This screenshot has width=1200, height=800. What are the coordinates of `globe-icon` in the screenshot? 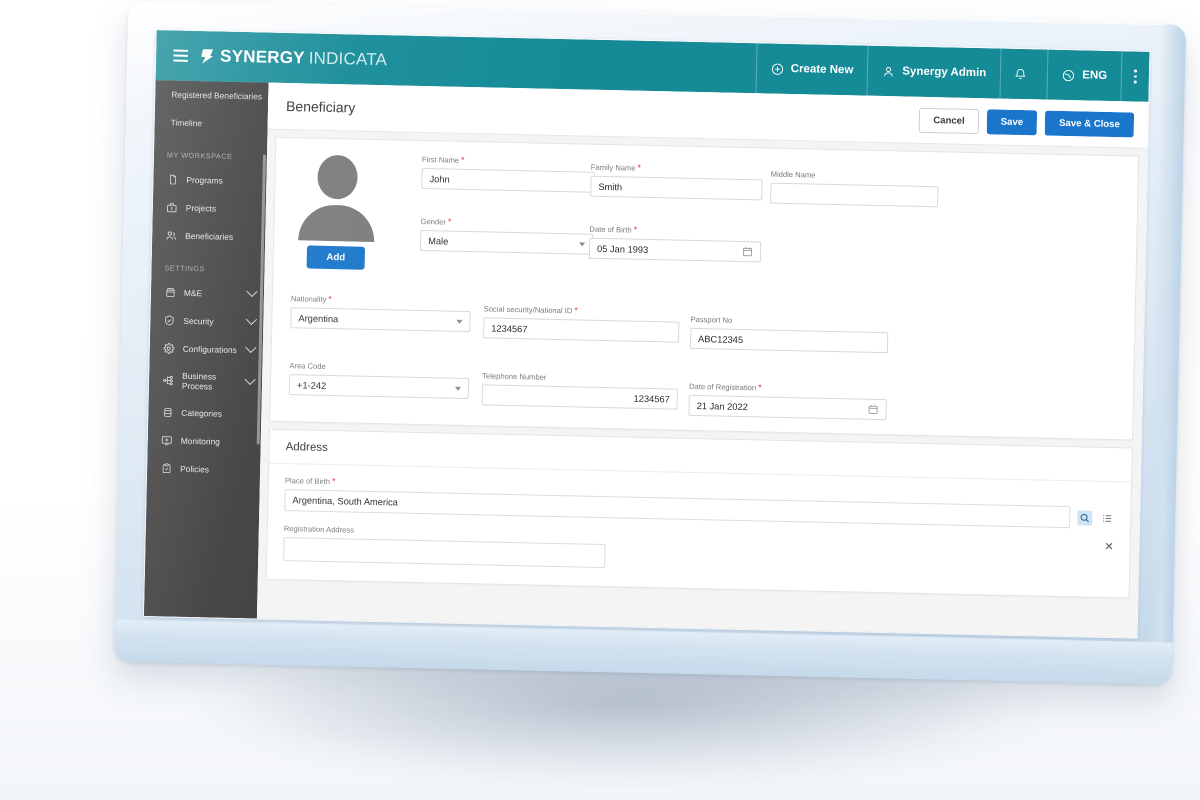 It's located at (1068, 74).